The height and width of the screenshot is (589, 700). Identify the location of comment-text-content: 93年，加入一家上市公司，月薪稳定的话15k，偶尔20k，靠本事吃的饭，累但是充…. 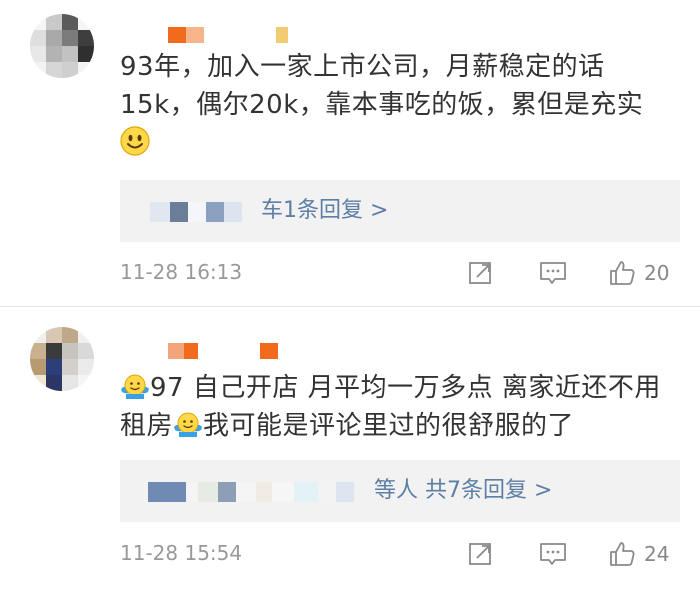
(382, 86).